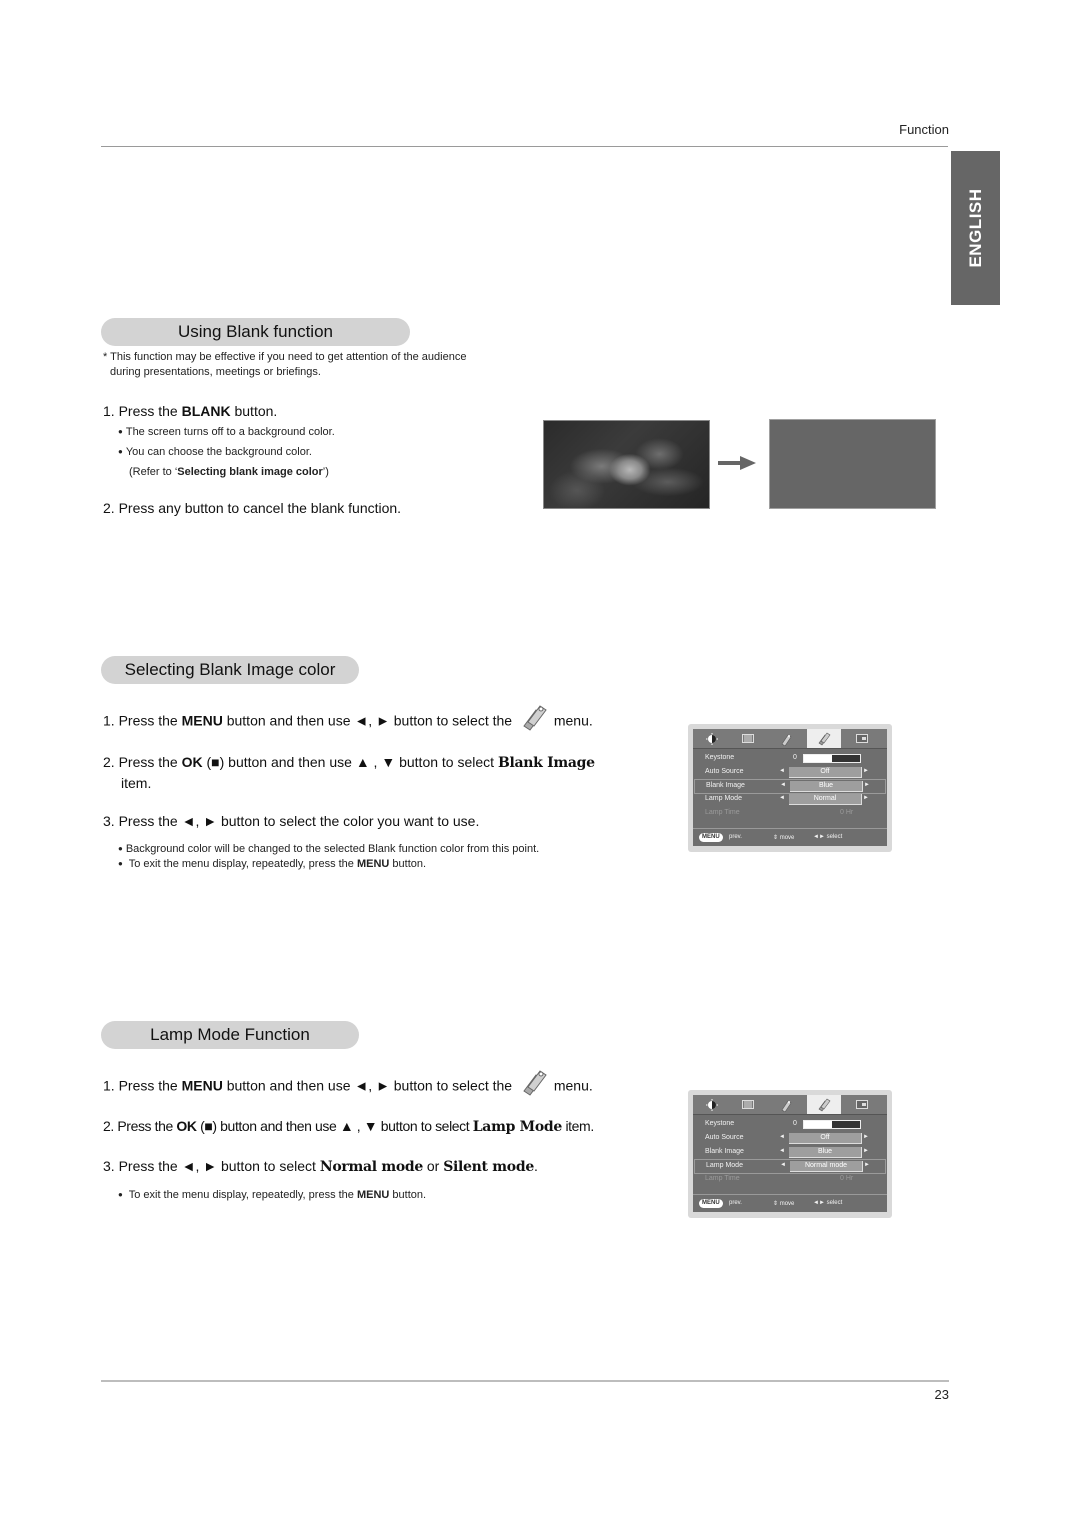  What do you see at coordinates (924, 129) in the screenshot?
I see `section-header: Function` at bounding box center [924, 129].